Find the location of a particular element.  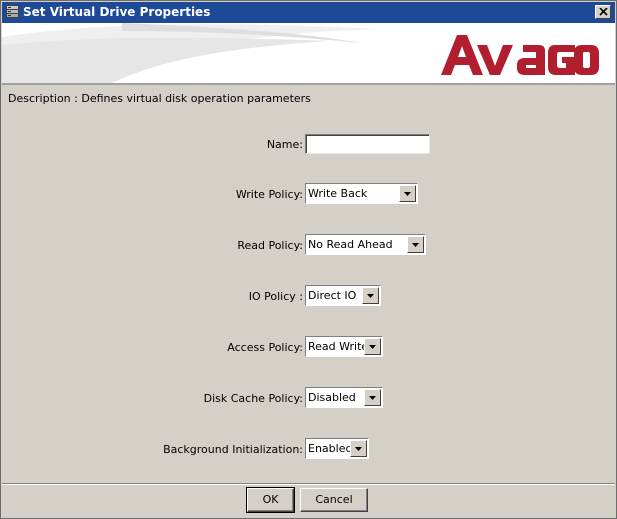

banner-divider is located at coordinates (308, 84).